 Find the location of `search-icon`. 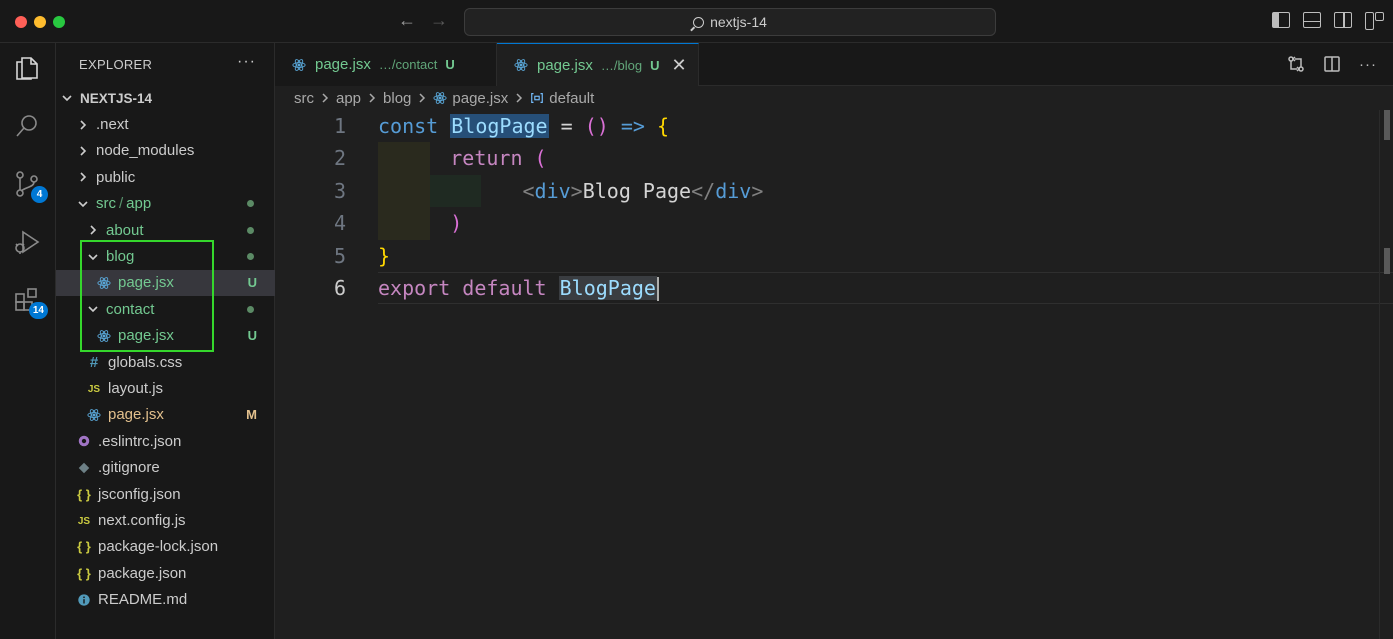

search-icon is located at coordinates (28, 127).